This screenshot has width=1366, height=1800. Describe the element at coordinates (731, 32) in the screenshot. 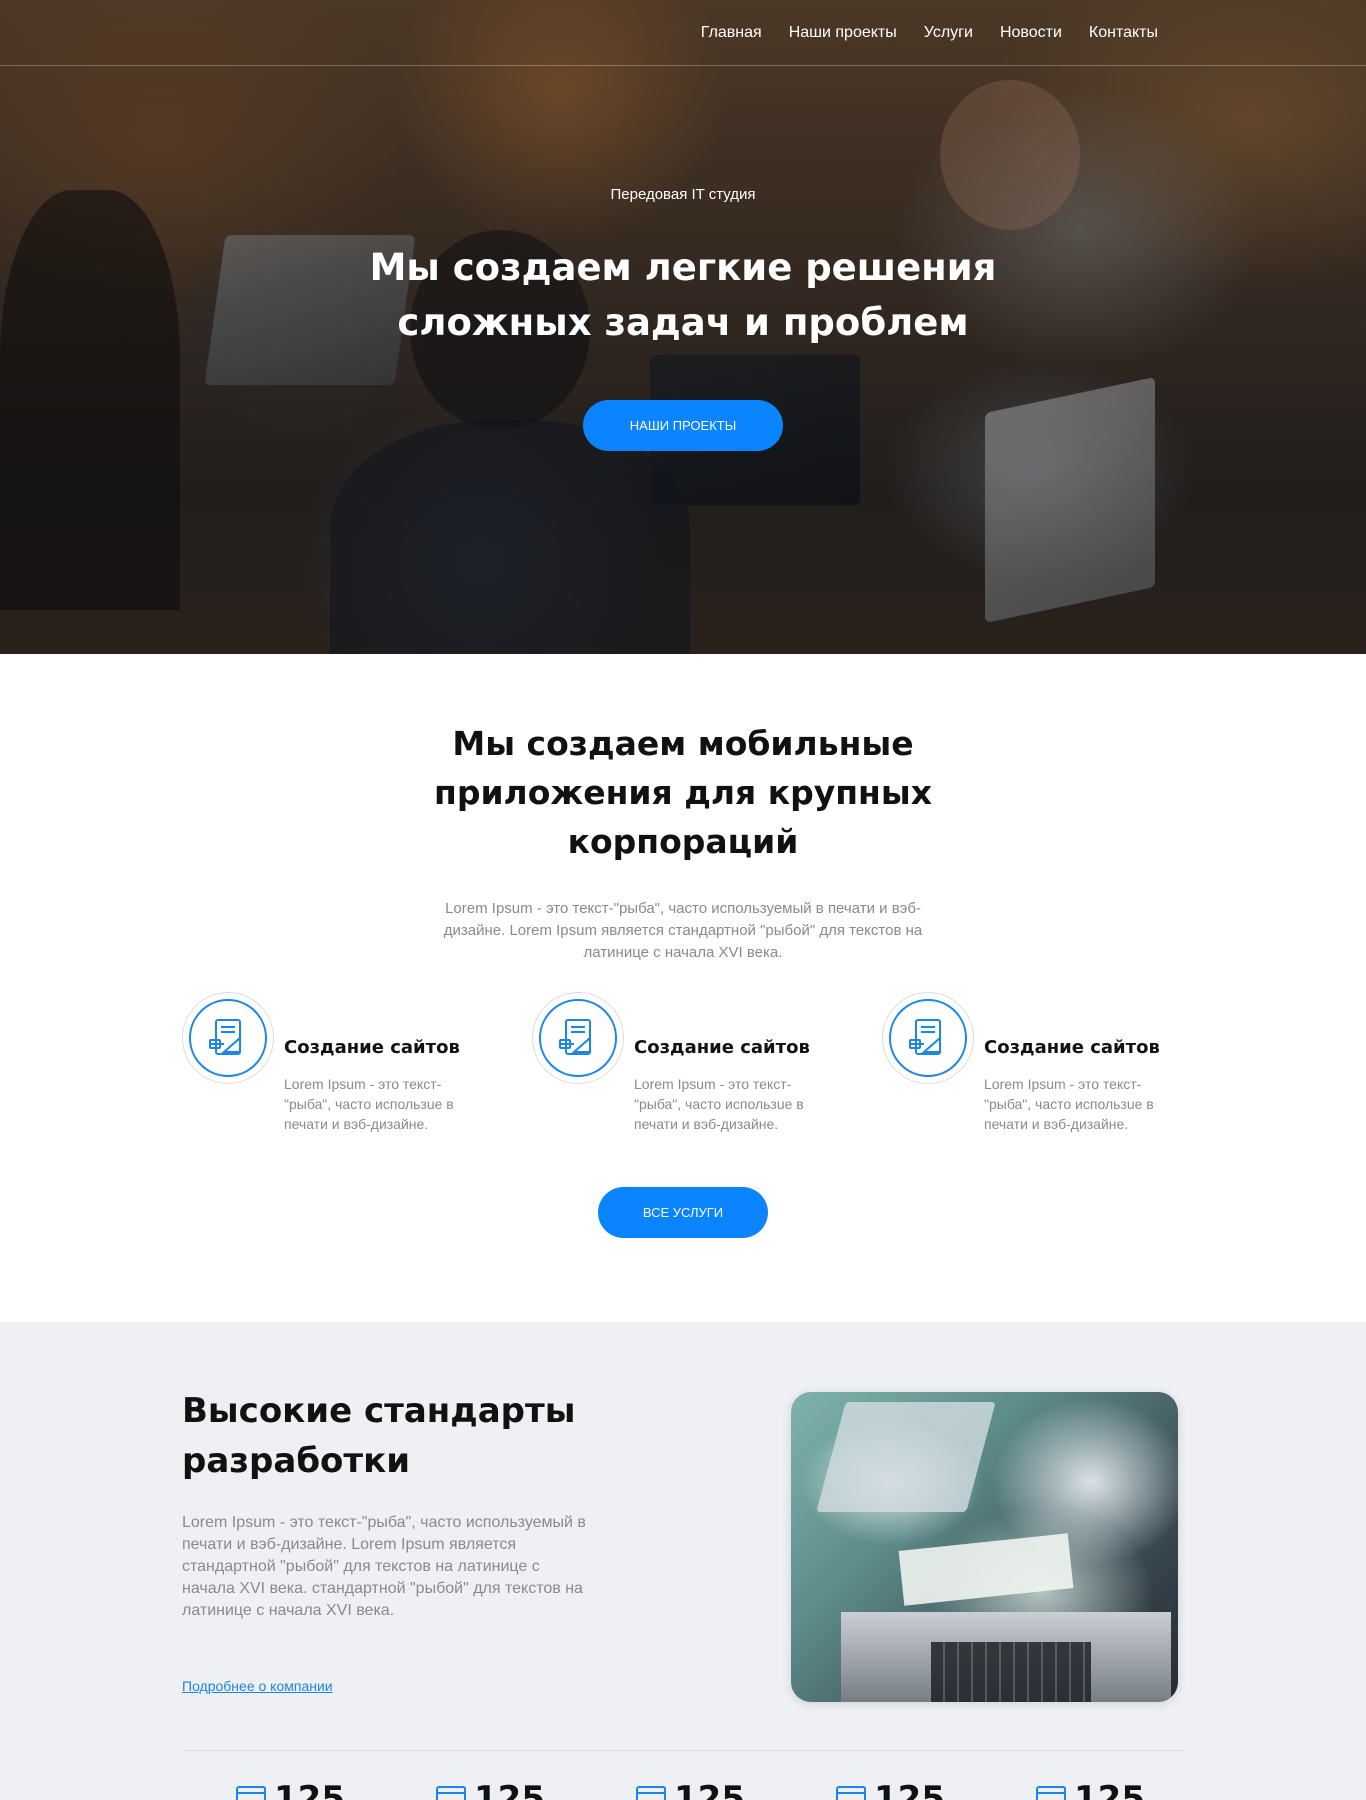

I see `nav-item-home: Главная` at that location.